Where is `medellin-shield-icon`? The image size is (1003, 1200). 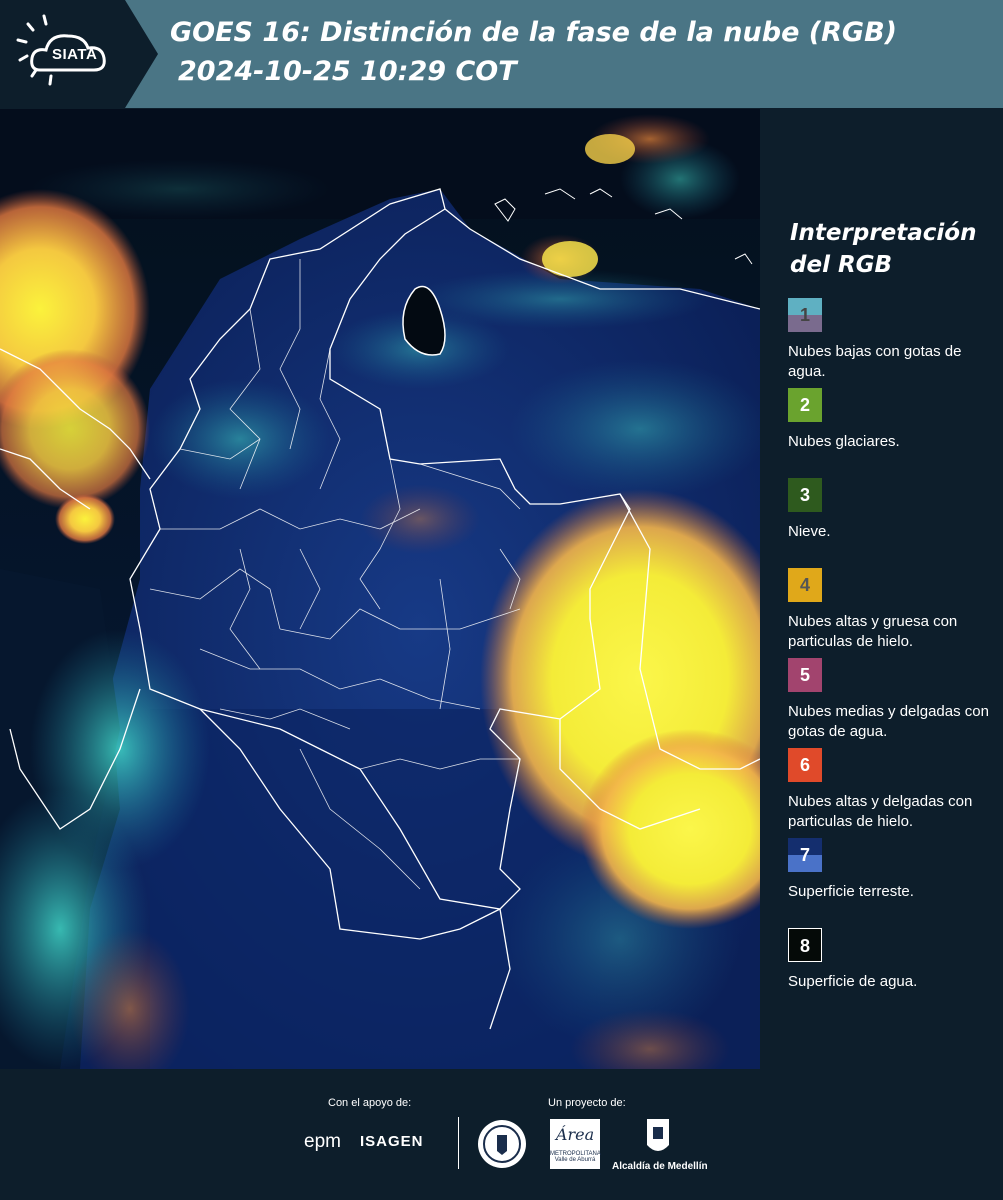
medellin-shield-icon is located at coordinates (658, 1135).